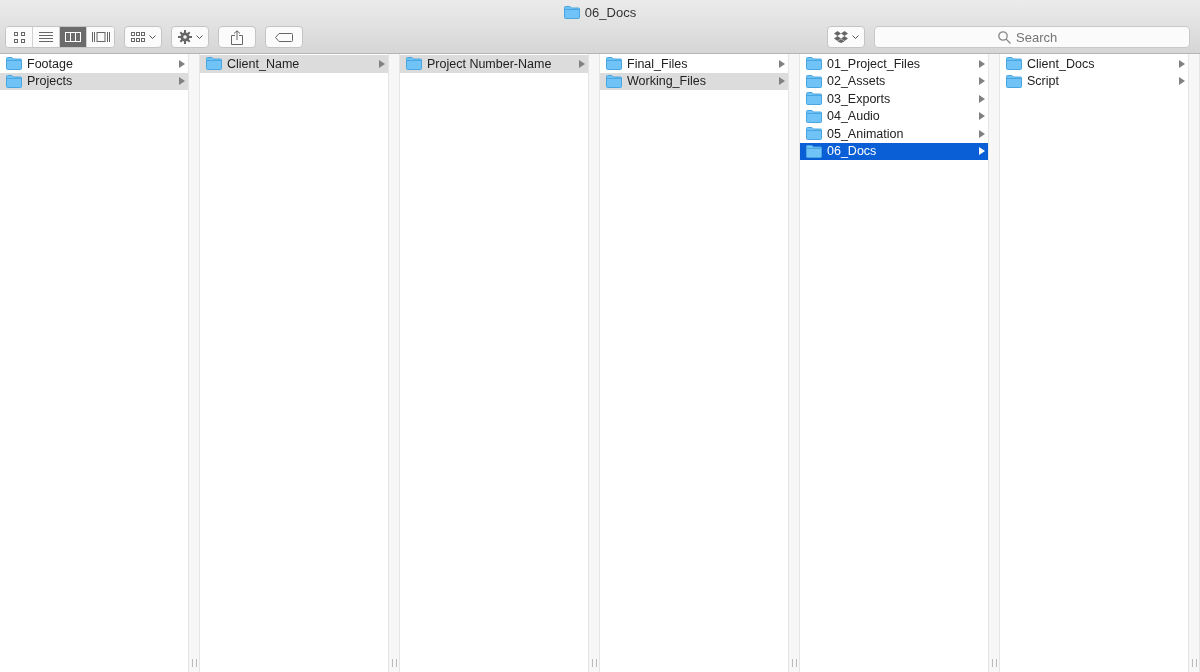  What do you see at coordinates (1061, 63) in the screenshot?
I see `folder-name: Client_Docs` at bounding box center [1061, 63].